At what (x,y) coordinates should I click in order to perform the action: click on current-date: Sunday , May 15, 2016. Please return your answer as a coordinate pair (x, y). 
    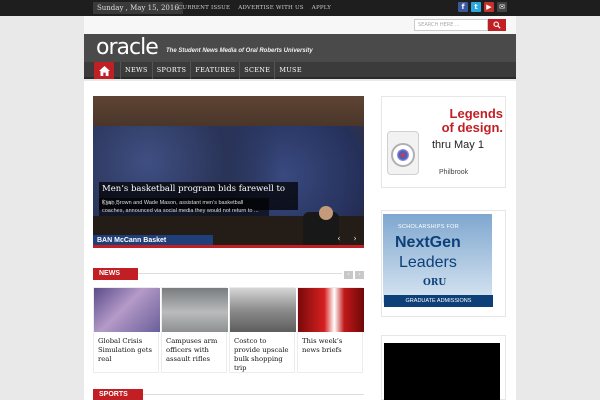
    Looking at the image, I should click on (138, 8).